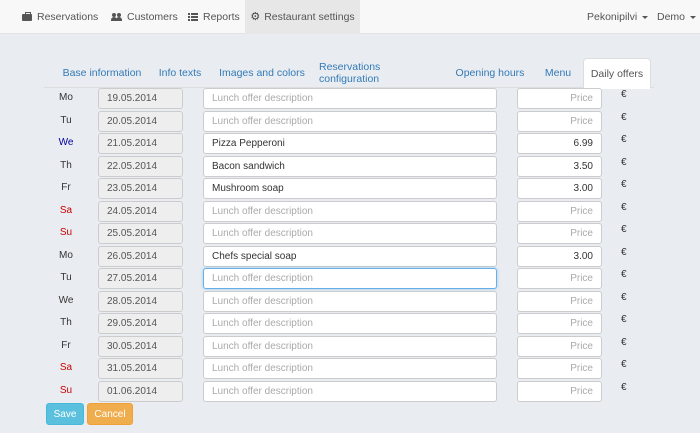 The height and width of the screenshot is (433, 700). I want to click on offer-description-input: Pizza Pepperoni, so click(350, 143).